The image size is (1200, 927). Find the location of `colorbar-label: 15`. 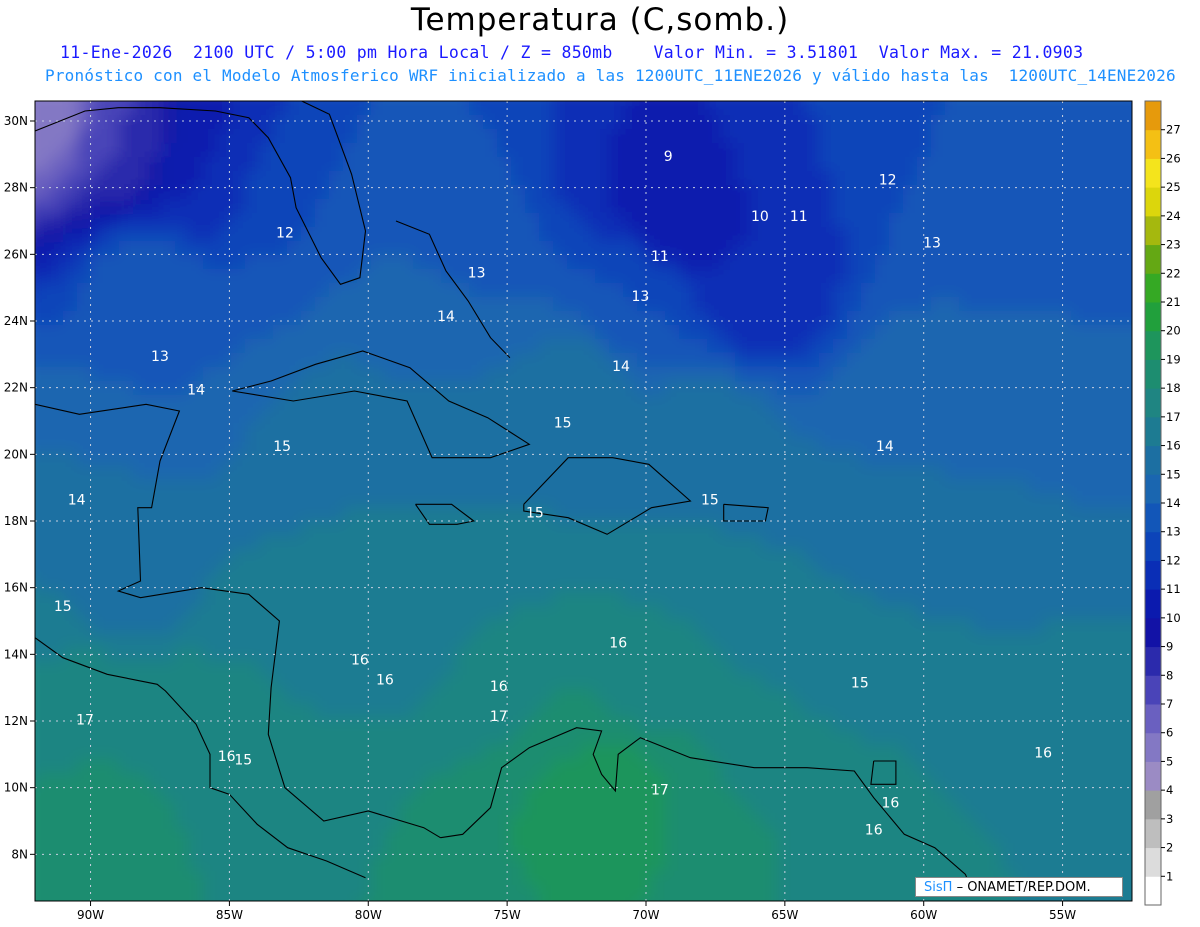

colorbar-label: 15 is located at coordinates (1173, 474).